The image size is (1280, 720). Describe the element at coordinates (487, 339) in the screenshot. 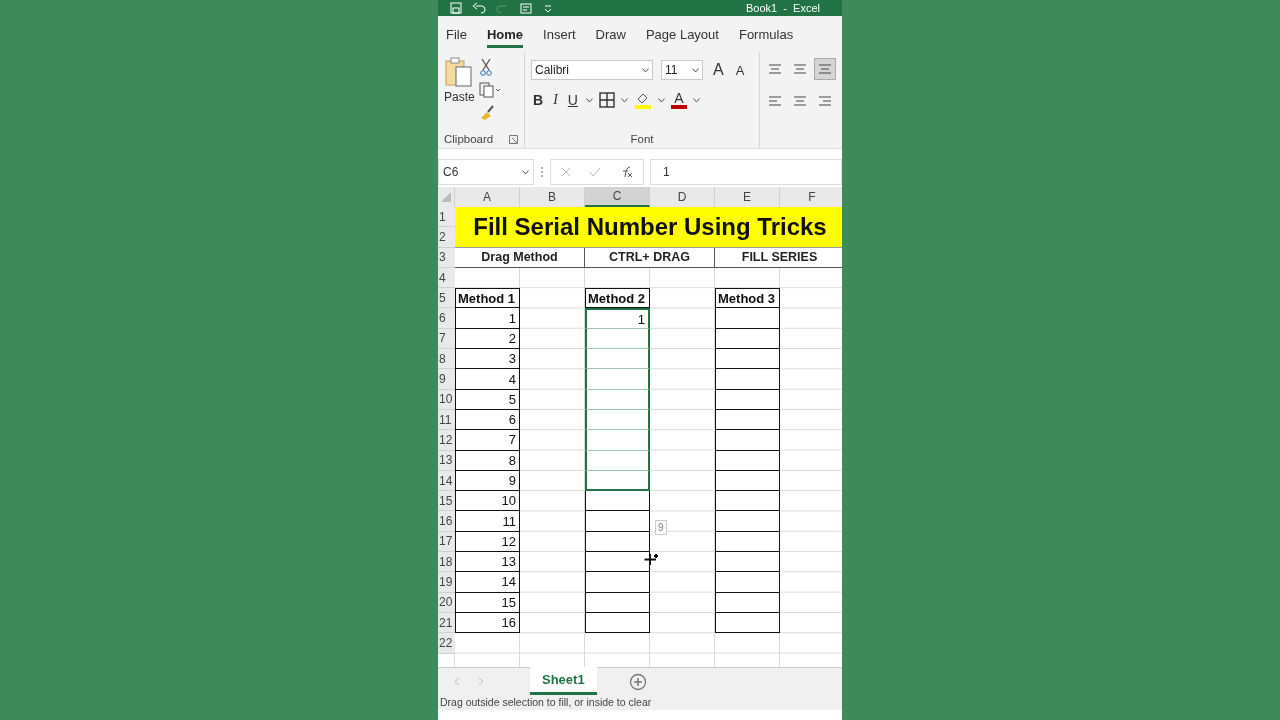

I see `table-cell: 2` at that location.